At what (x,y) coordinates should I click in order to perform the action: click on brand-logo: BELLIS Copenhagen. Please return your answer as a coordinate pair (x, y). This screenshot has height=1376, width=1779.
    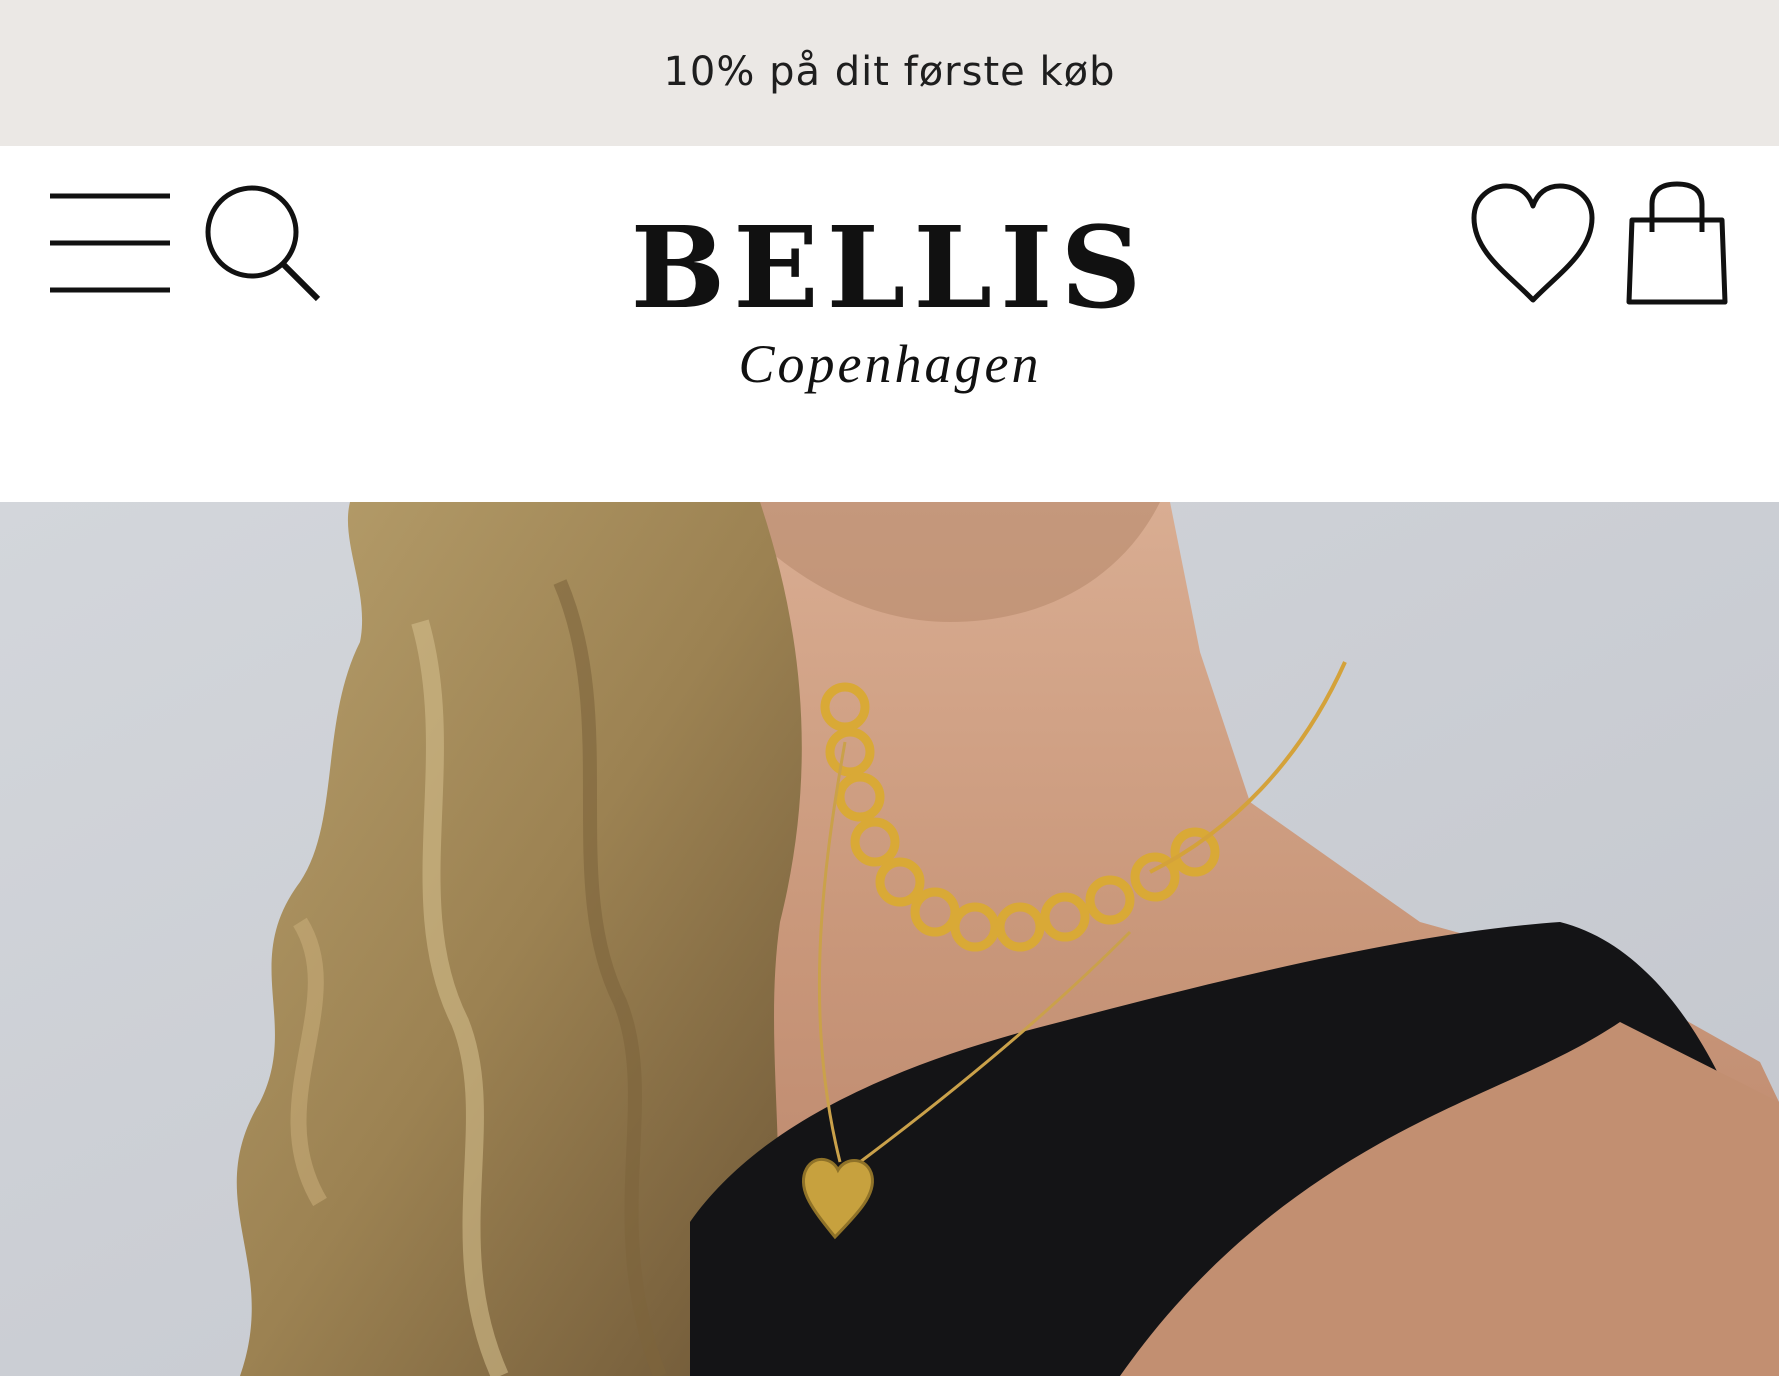
    Looking at the image, I should click on (890, 305).